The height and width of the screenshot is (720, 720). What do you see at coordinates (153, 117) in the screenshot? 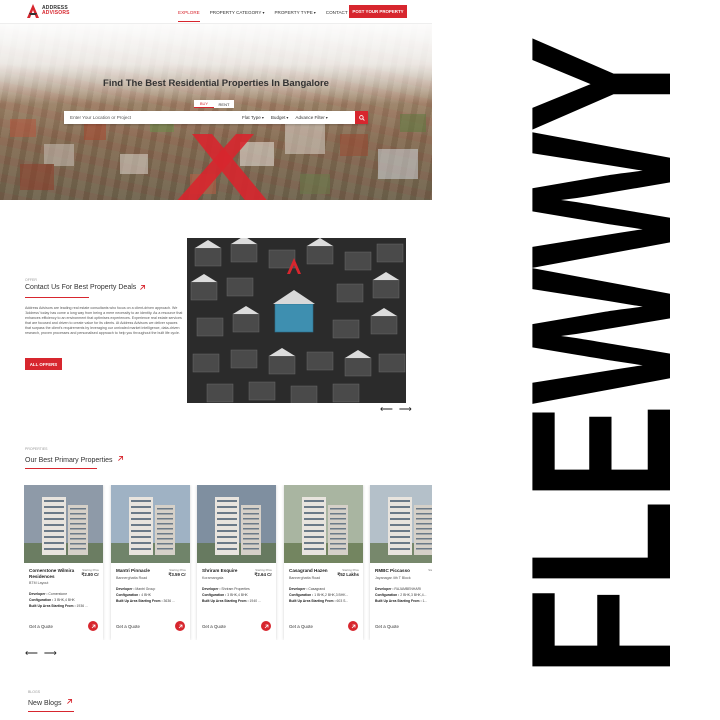
I see `location-search-input` at bounding box center [153, 117].